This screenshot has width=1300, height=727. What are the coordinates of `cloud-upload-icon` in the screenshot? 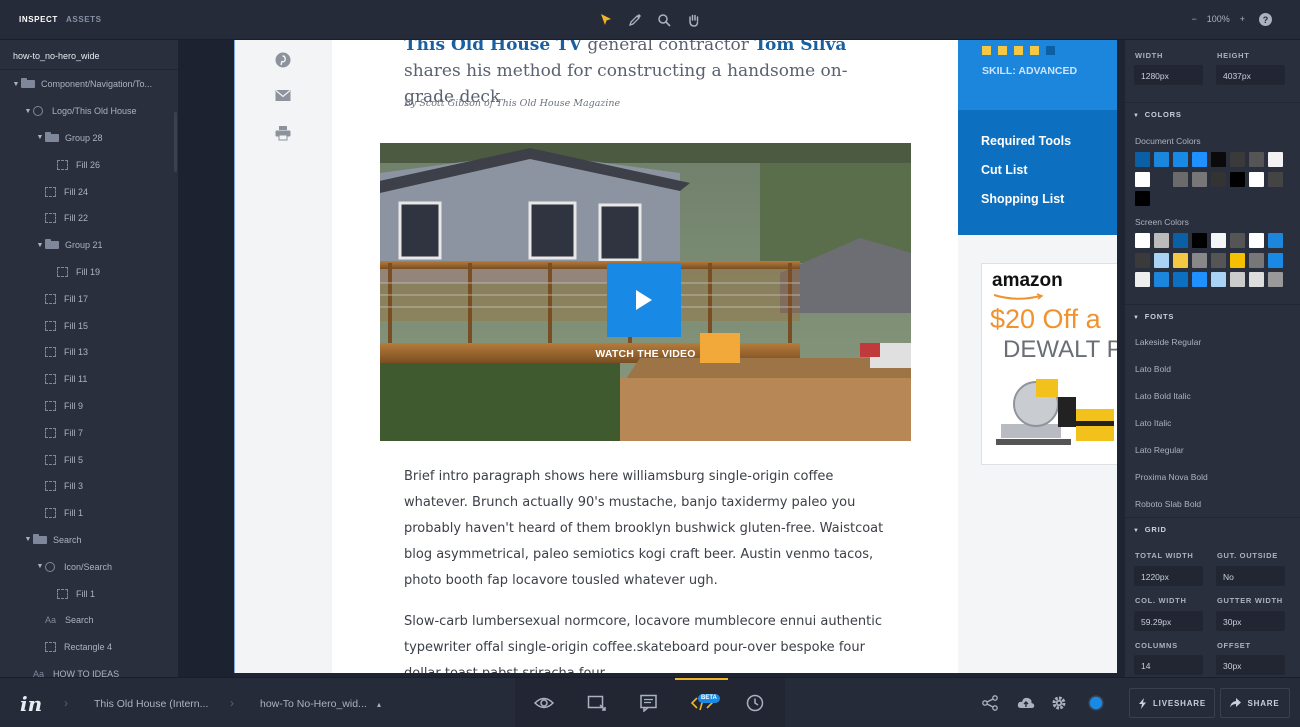 It's located at (1026, 703).